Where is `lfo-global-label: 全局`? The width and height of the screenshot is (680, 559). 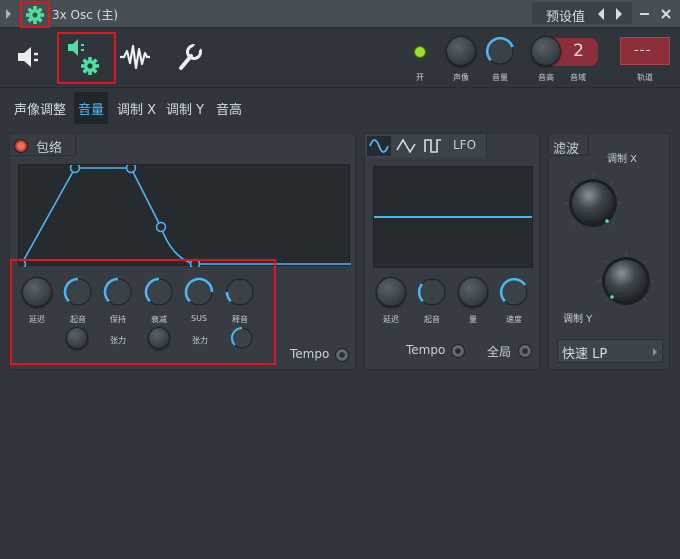
lfo-global-label: 全局 is located at coordinates (499, 352).